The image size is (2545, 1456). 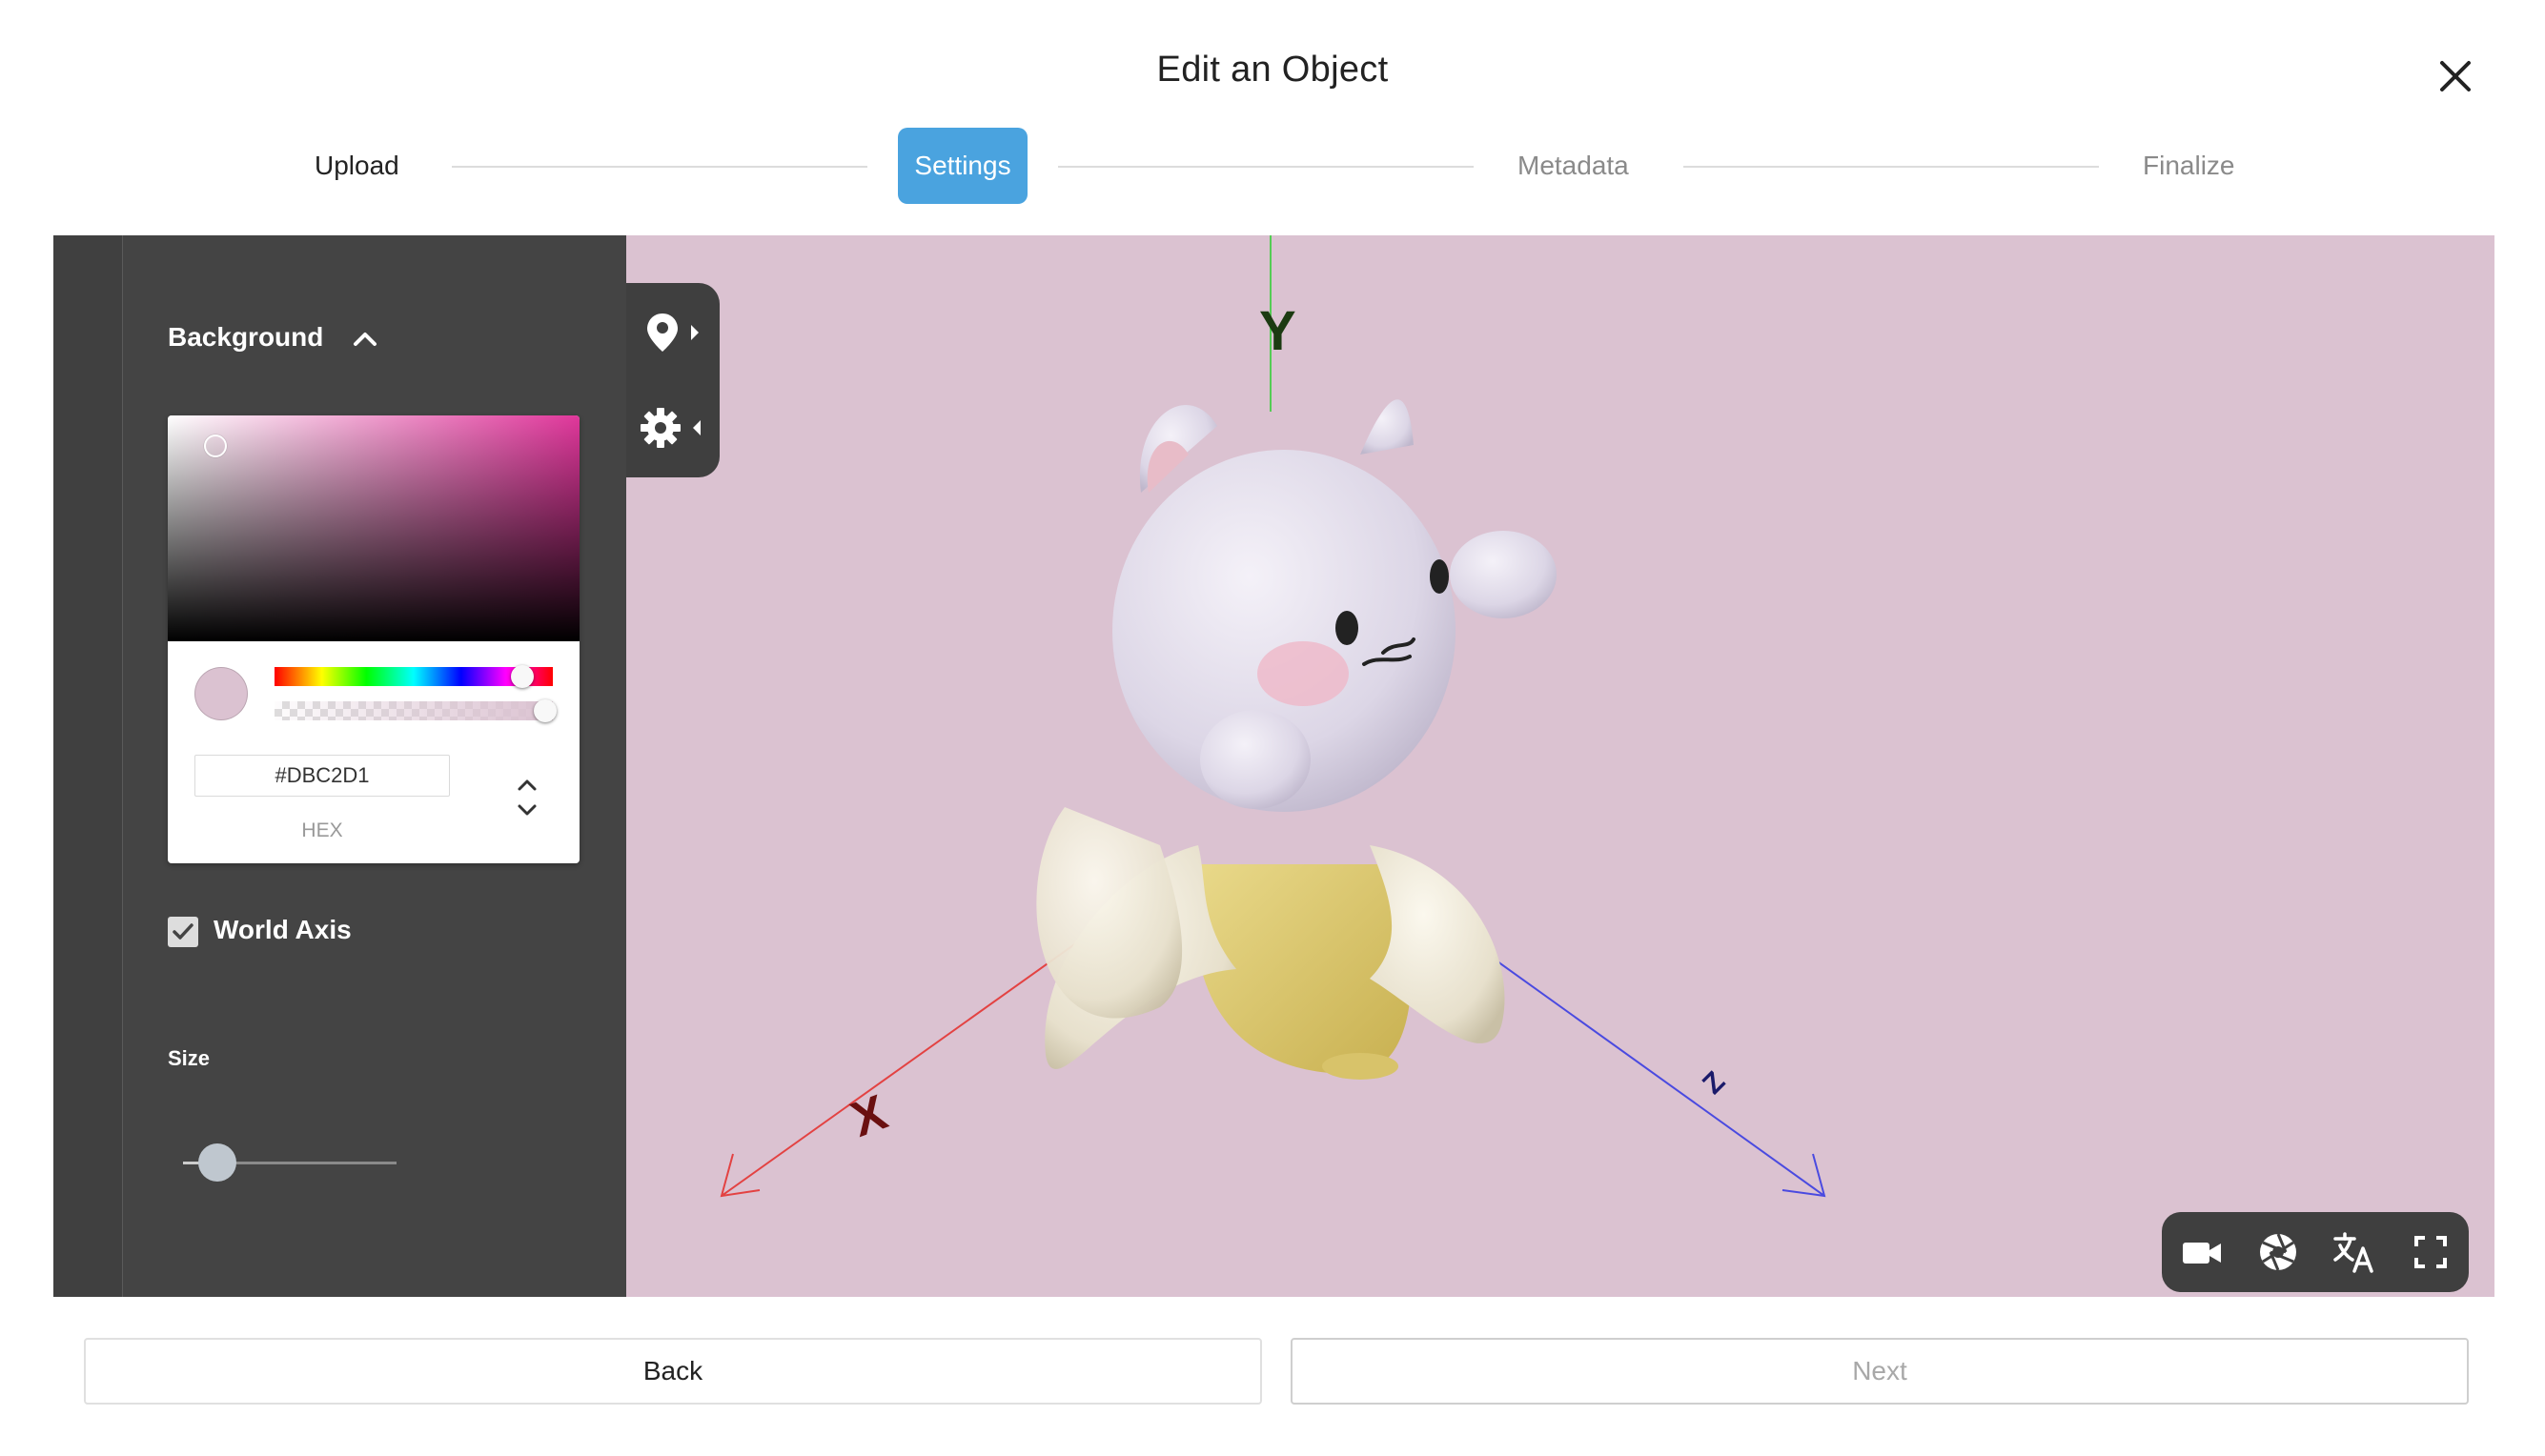 I want to click on z-axis-arrowhead, so click(x=1804, y=1176).